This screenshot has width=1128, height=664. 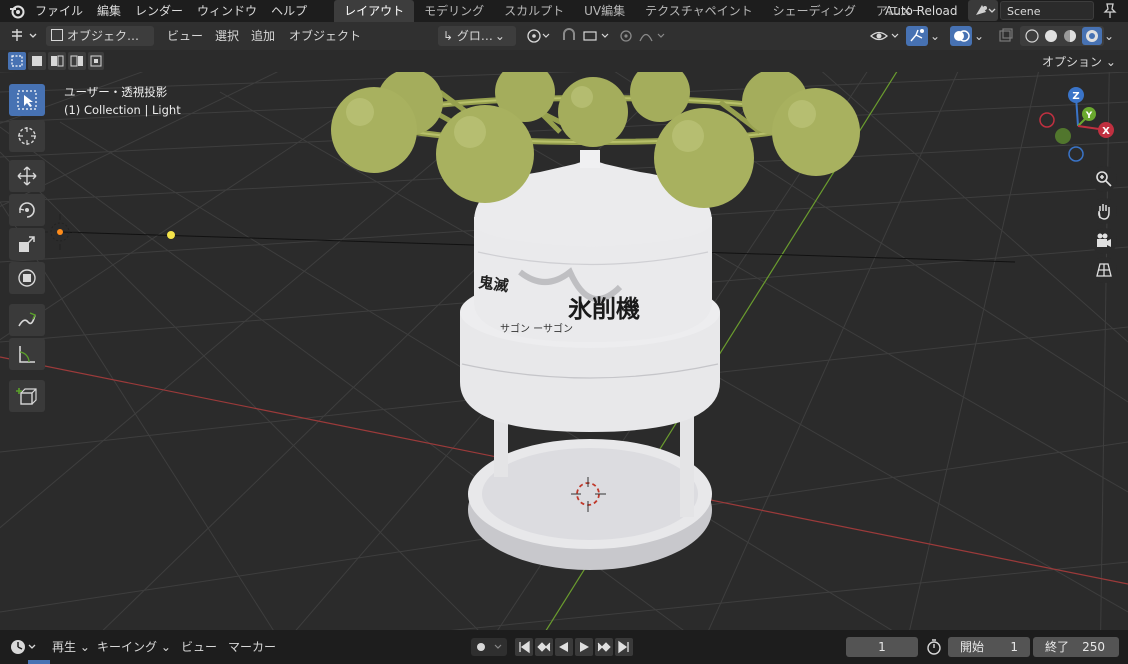 I want to click on timeline-menu-marker: マーカー, so click(x=252, y=647).